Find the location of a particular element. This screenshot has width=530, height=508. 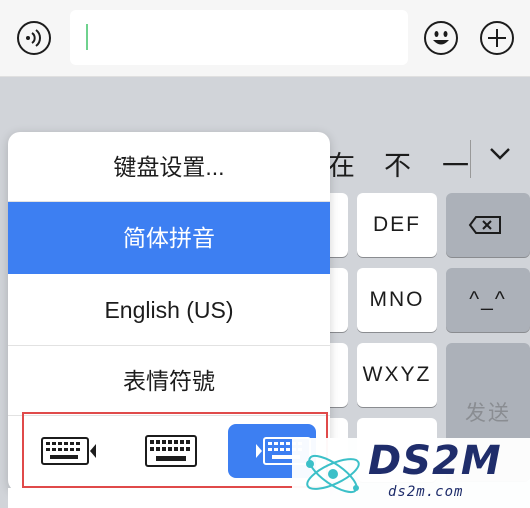

plus-icon is located at coordinates (497, 38).